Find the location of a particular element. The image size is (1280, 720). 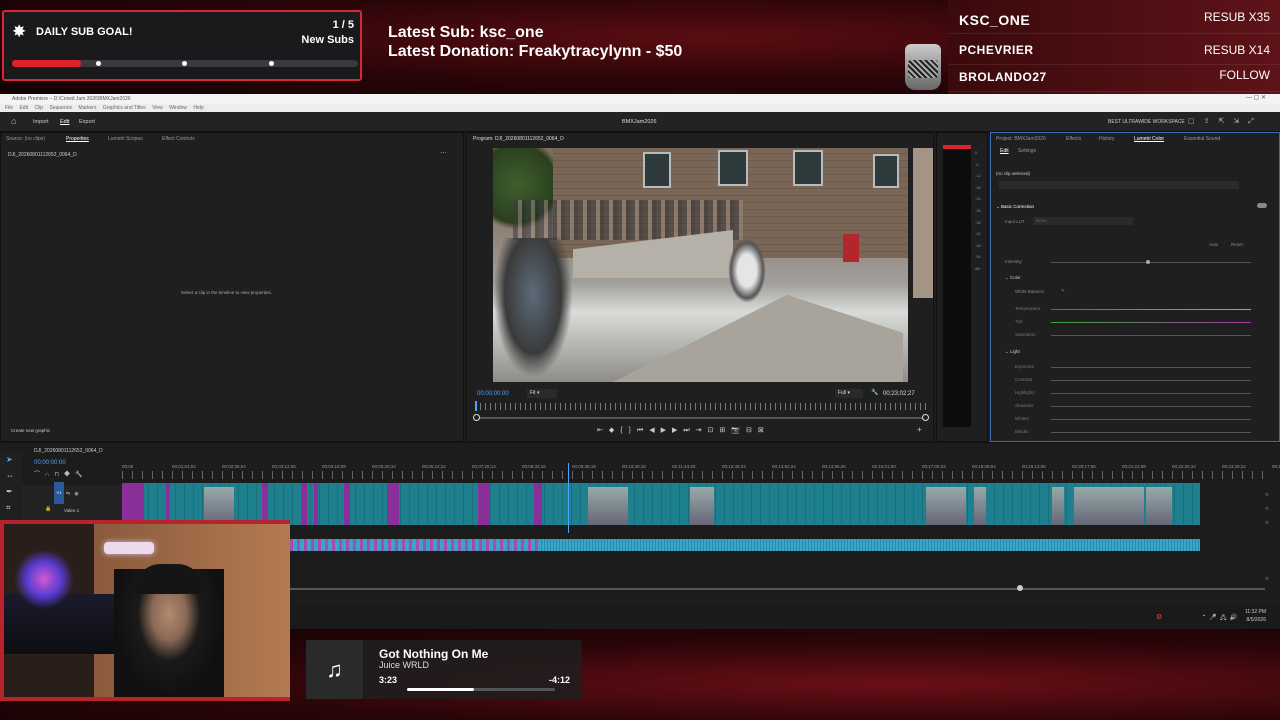

subtab-edit: Edit is located at coordinates (1004, 151).